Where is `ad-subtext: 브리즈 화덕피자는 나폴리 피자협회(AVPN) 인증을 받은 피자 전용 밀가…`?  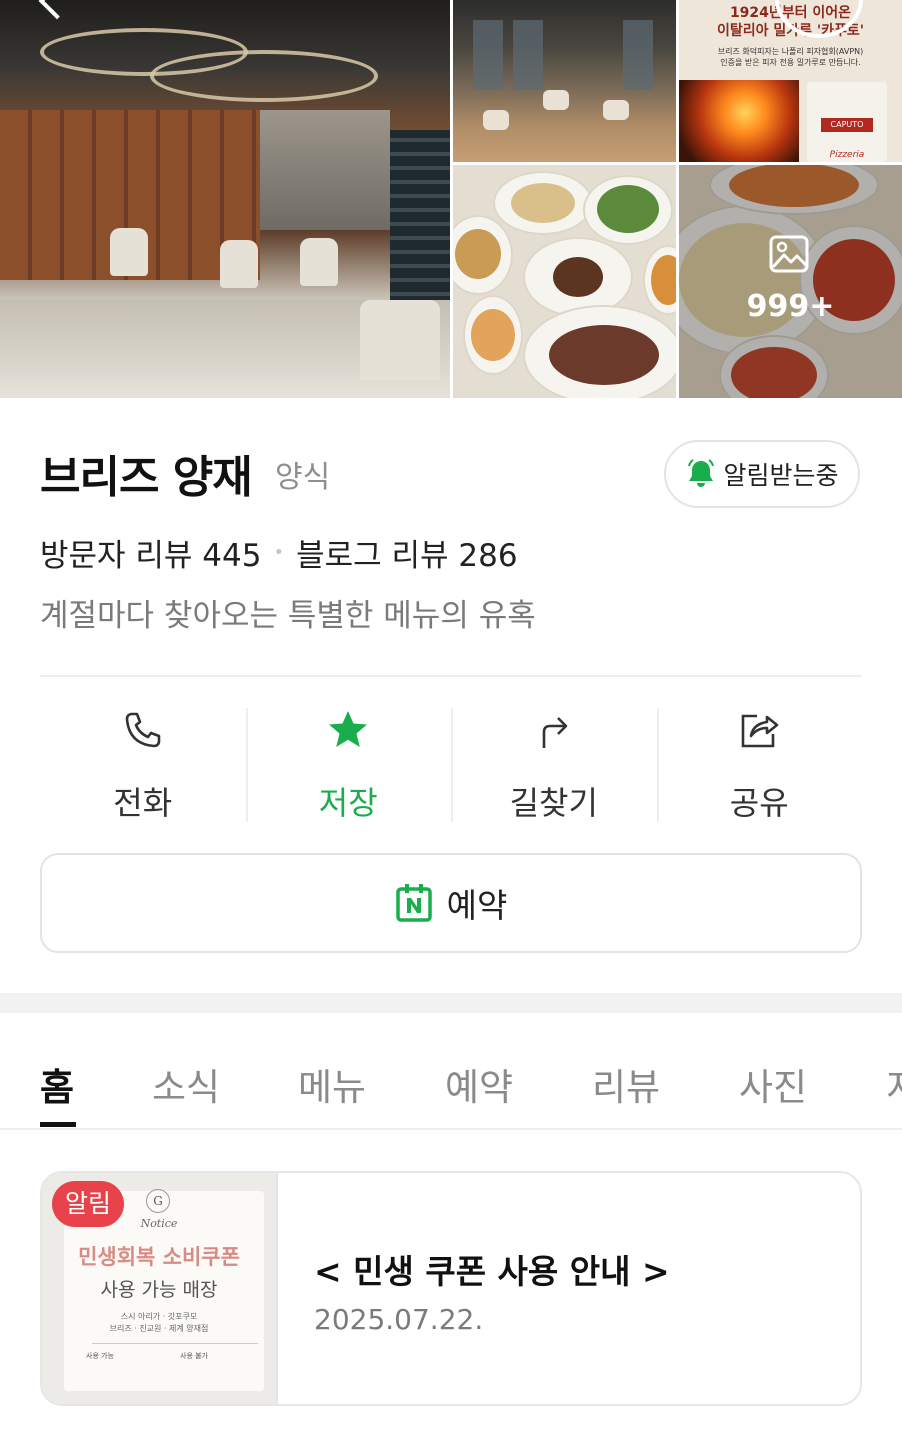 ad-subtext: 브리즈 화덕피자는 나폴리 피자협회(AVPN) 인증을 받은 피자 전용 밀가… is located at coordinates (790, 57).